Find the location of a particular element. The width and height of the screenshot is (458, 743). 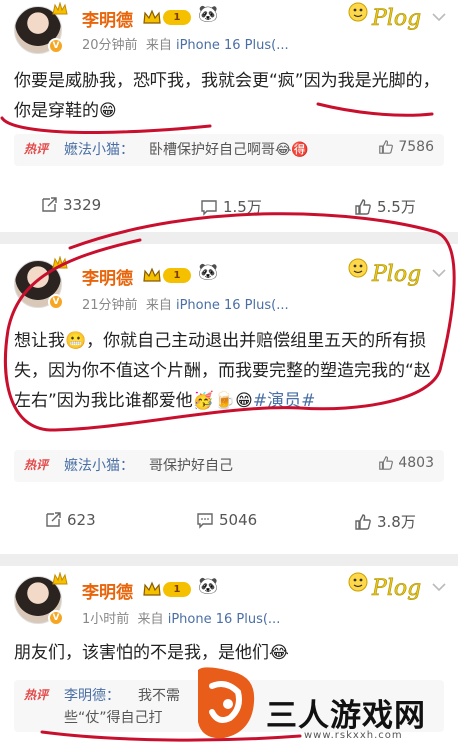

hot-comment: 热评 嬷法小猫： 卧槽保护好自己啊哥😂🉐 7586 is located at coordinates (229, 150).